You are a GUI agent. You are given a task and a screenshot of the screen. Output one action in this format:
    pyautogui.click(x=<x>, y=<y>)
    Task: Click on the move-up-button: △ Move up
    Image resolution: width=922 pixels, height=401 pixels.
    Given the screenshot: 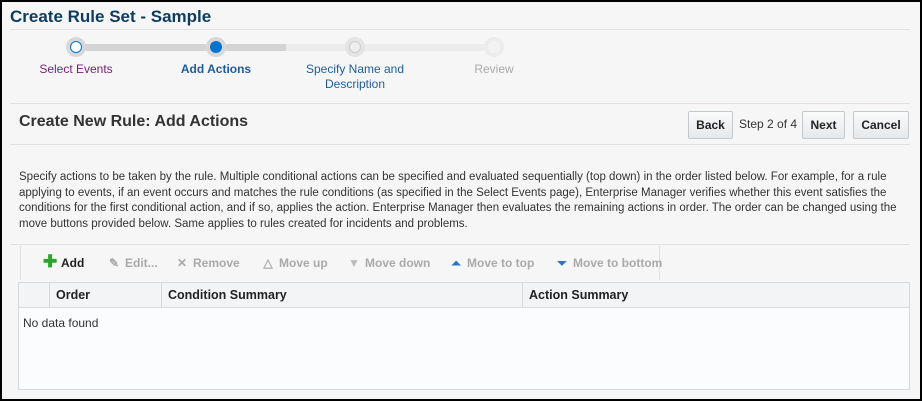 What is the action you would take?
    pyautogui.click(x=294, y=263)
    